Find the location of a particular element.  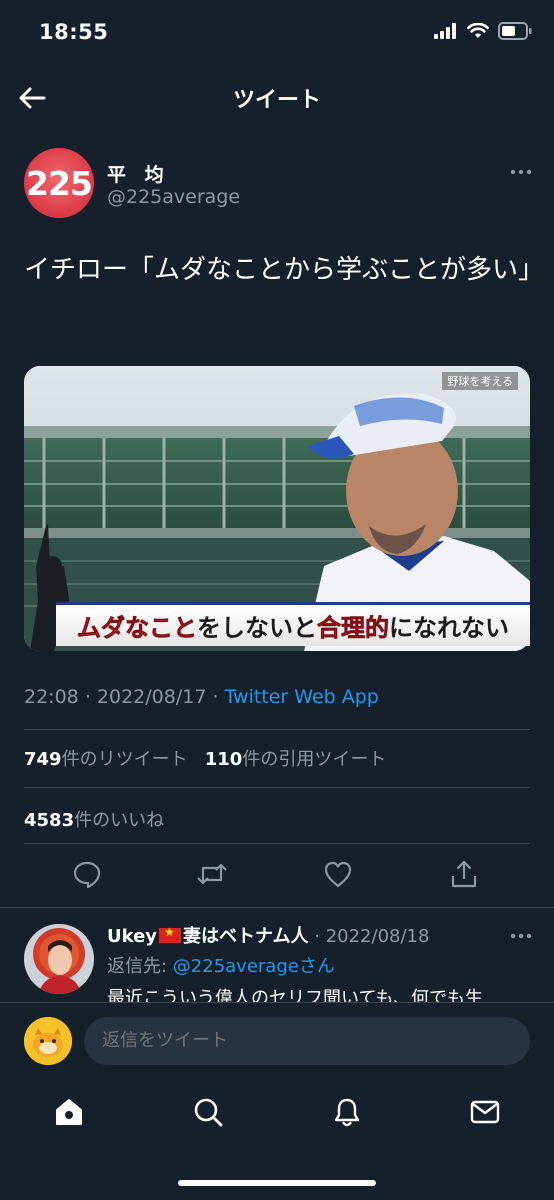

tweet-meta: 22:08 · 2022/08/17 · Twitter Web App is located at coordinates (201, 697).